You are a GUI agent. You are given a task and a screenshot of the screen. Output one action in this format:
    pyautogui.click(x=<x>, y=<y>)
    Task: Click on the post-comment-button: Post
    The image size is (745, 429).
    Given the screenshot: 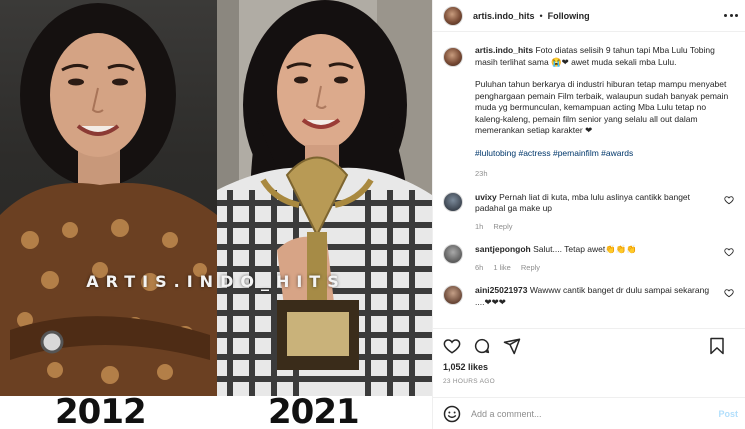 What is the action you would take?
    pyautogui.click(x=728, y=414)
    